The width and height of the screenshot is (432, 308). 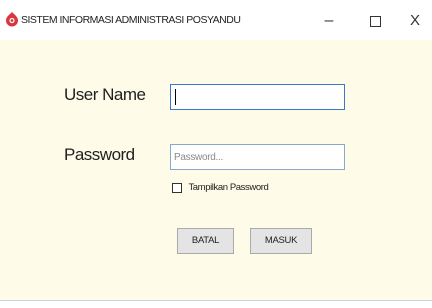 I want to click on maximize-button, so click(x=375, y=21).